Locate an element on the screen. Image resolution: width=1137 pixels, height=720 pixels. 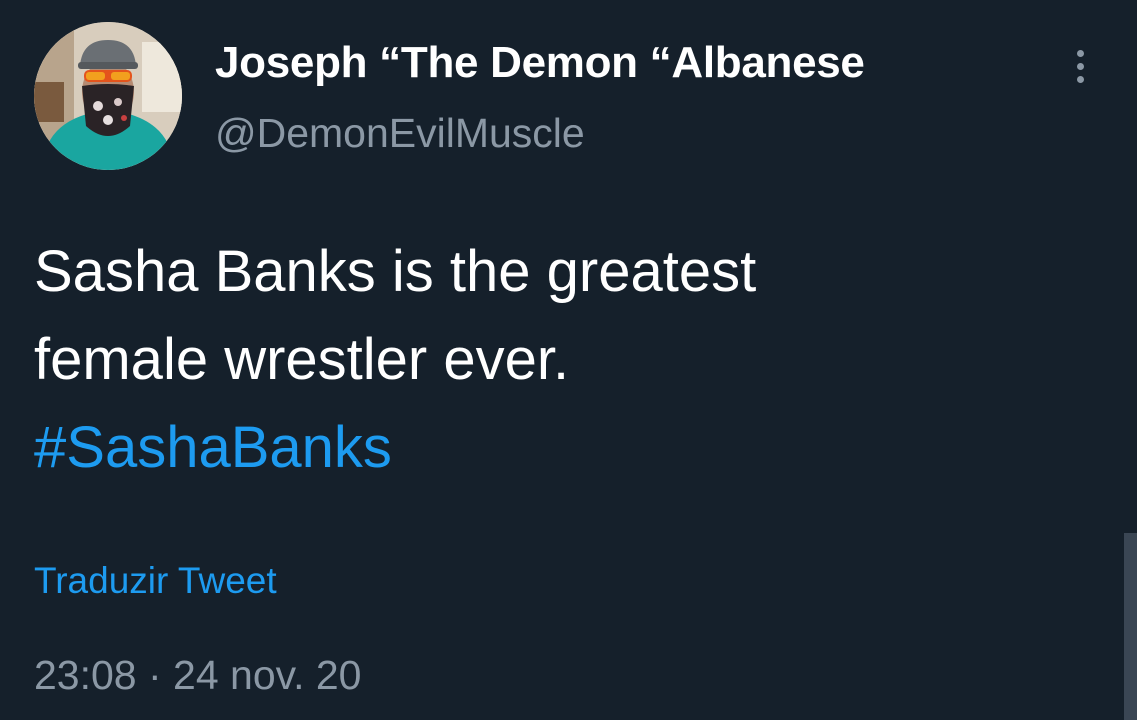
hashtag-link: #SashaBanks is located at coordinates (554, 448).